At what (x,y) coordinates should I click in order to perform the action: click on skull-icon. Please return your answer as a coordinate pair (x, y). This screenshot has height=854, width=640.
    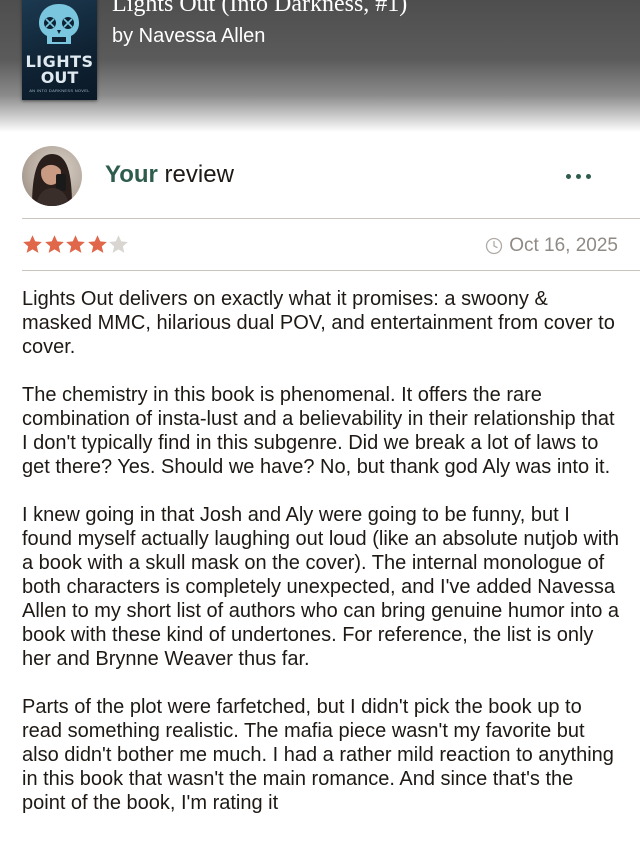
    Looking at the image, I should click on (59, 24).